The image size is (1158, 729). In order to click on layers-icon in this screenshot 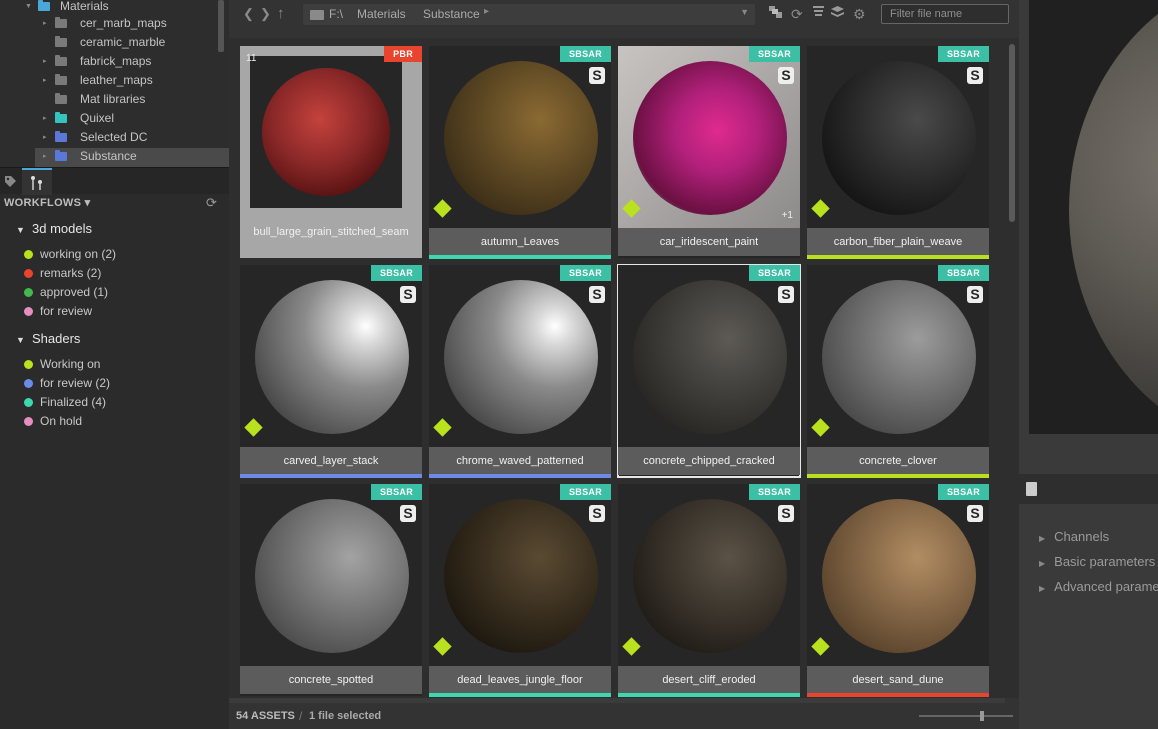, I will do `click(837, 14)`.